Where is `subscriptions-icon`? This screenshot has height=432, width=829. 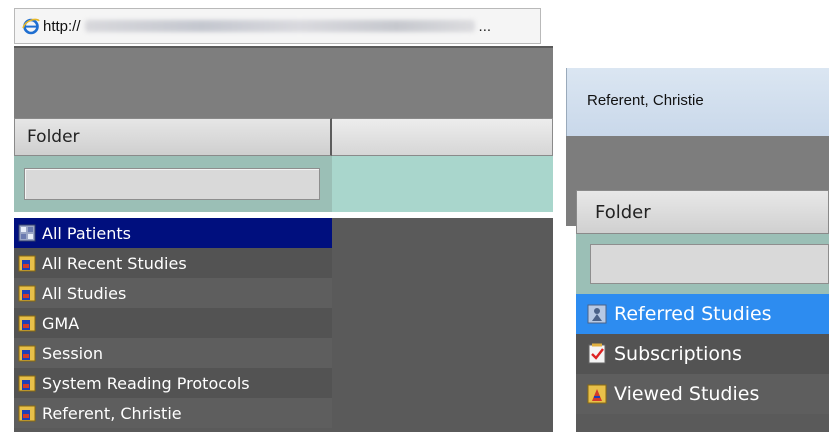
subscriptions-icon is located at coordinates (597, 354).